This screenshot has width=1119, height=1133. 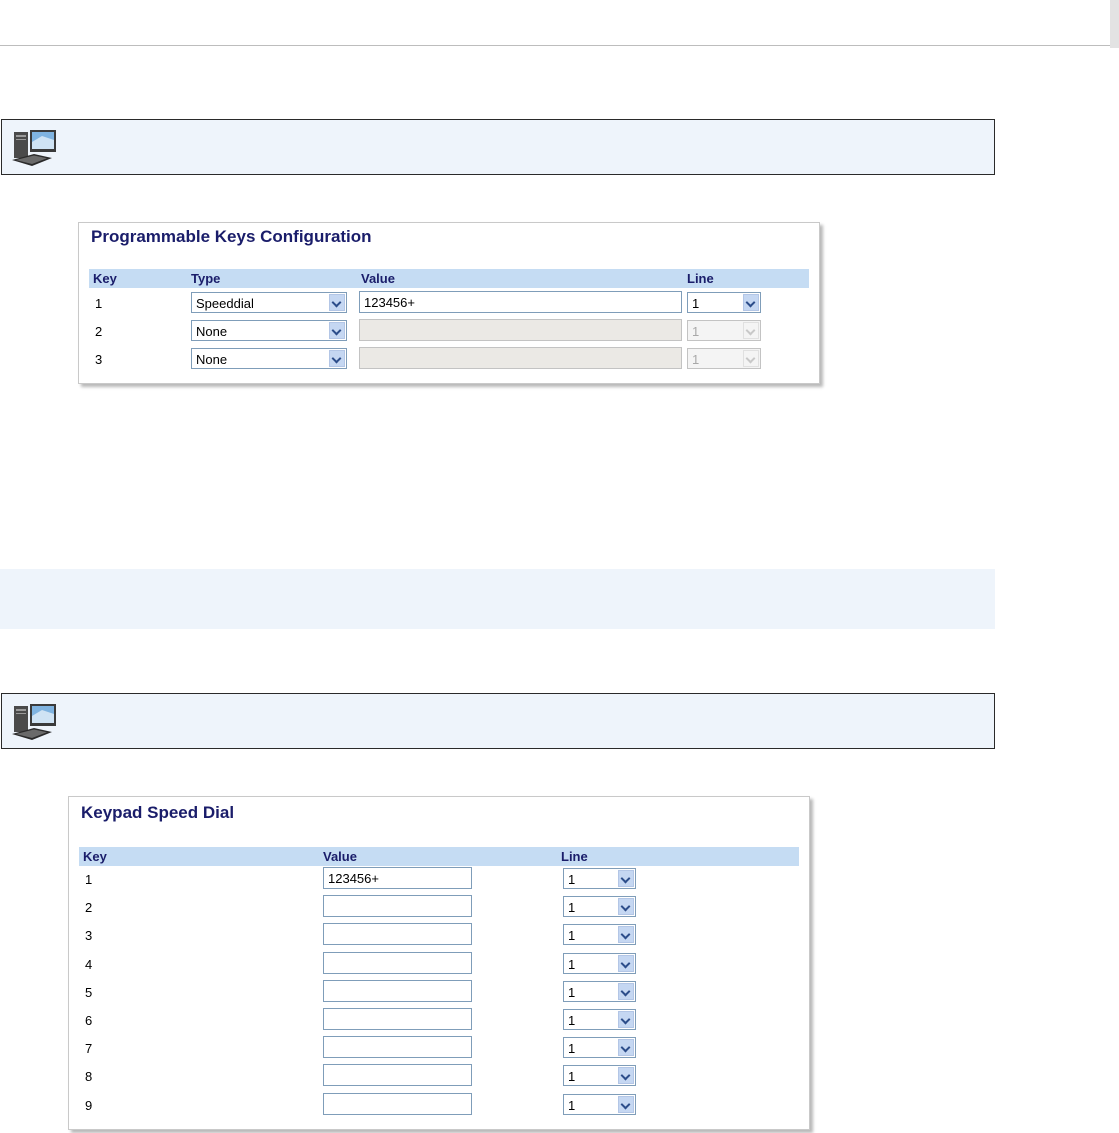 I want to click on speed-dial-row-8: 81, so click(x=439, y=1077).